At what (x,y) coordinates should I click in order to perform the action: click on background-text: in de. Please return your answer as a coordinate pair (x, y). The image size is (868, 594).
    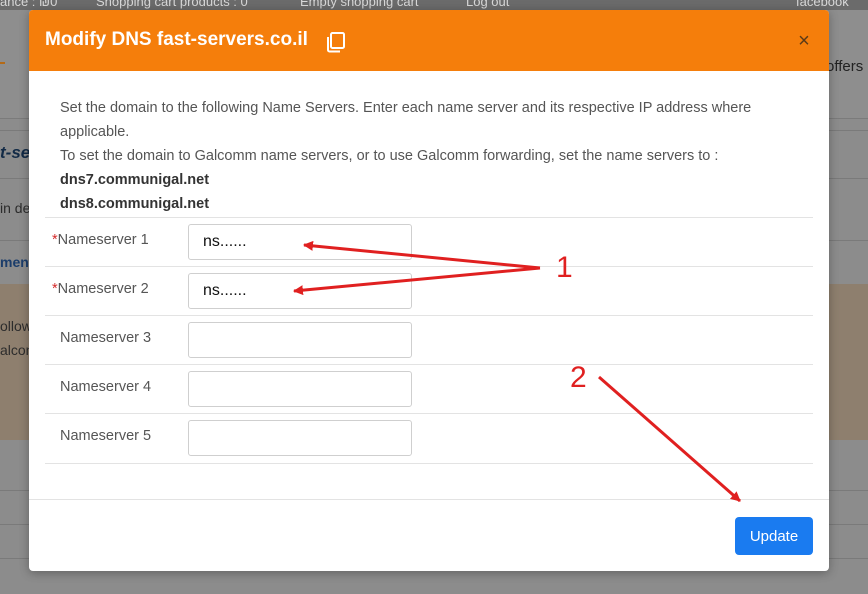
    Looking at the image, I should click on (15, 208).